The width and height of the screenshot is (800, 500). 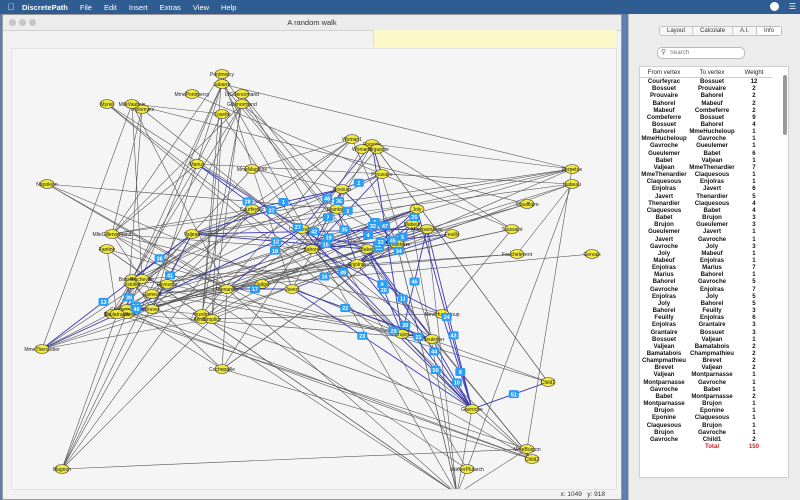 What do you see at coordinates (706, 95) in the screenshot?
I see `table-row: Prouvaire Bahorel 2` at bounding box center [706, 95].